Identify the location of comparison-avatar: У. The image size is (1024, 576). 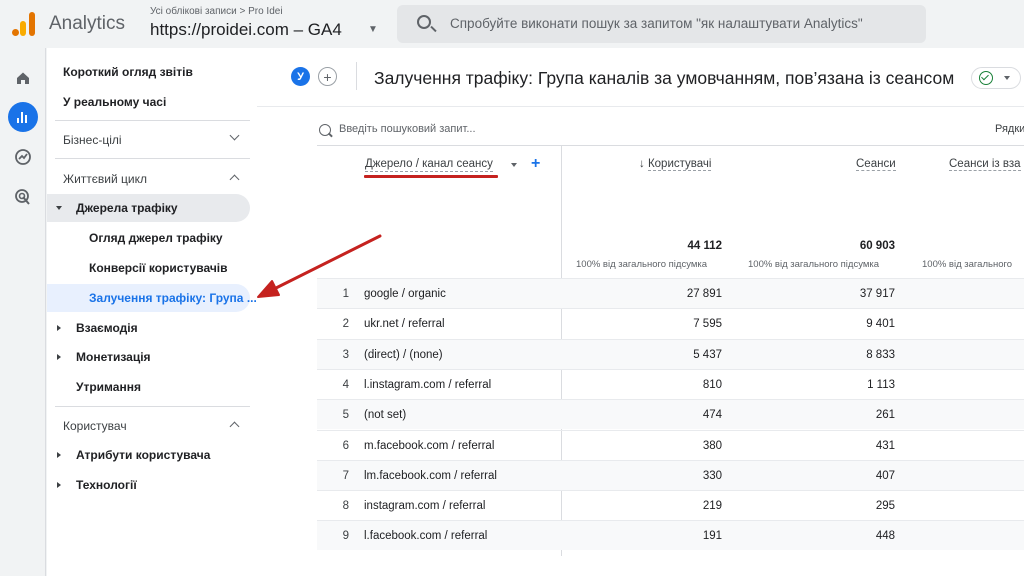
(300, 76).